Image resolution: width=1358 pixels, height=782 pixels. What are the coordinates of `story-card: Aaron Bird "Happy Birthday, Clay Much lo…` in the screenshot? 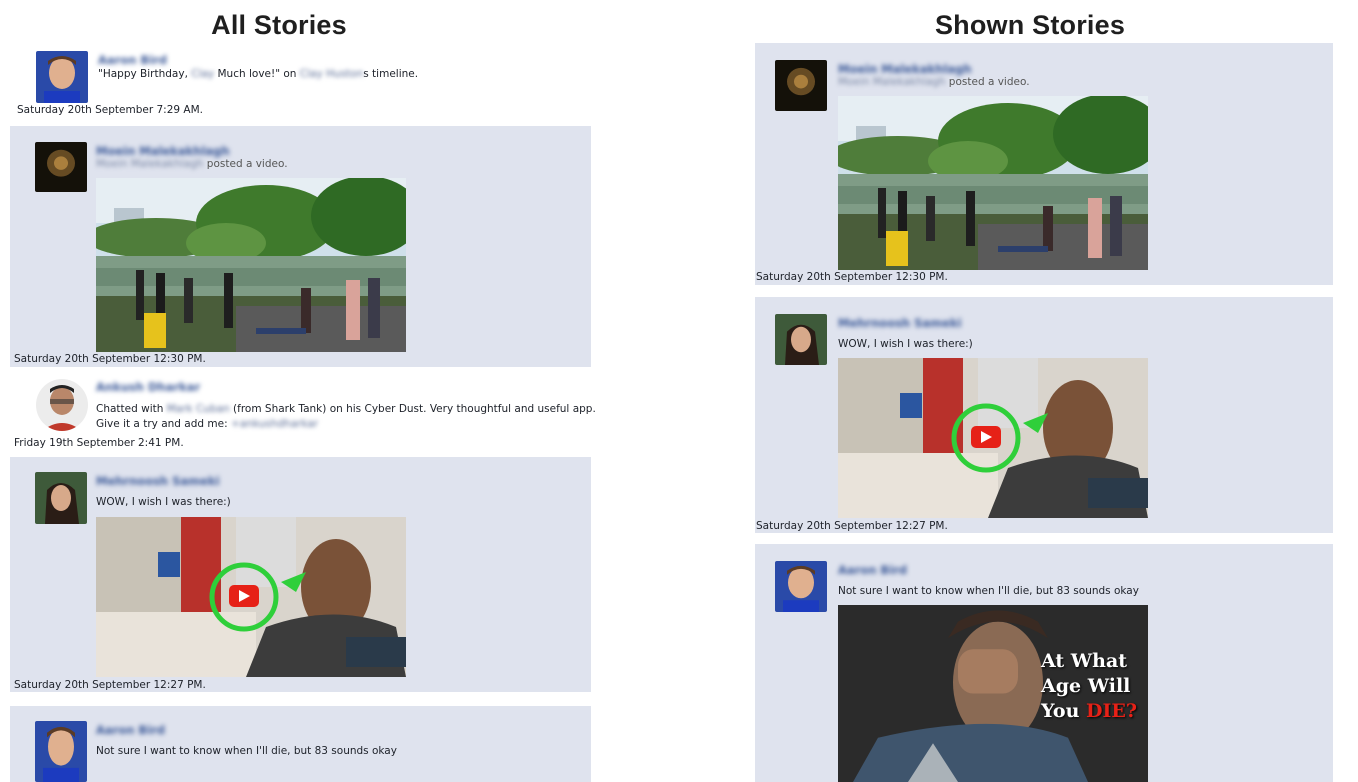 It's located at (302, 83).